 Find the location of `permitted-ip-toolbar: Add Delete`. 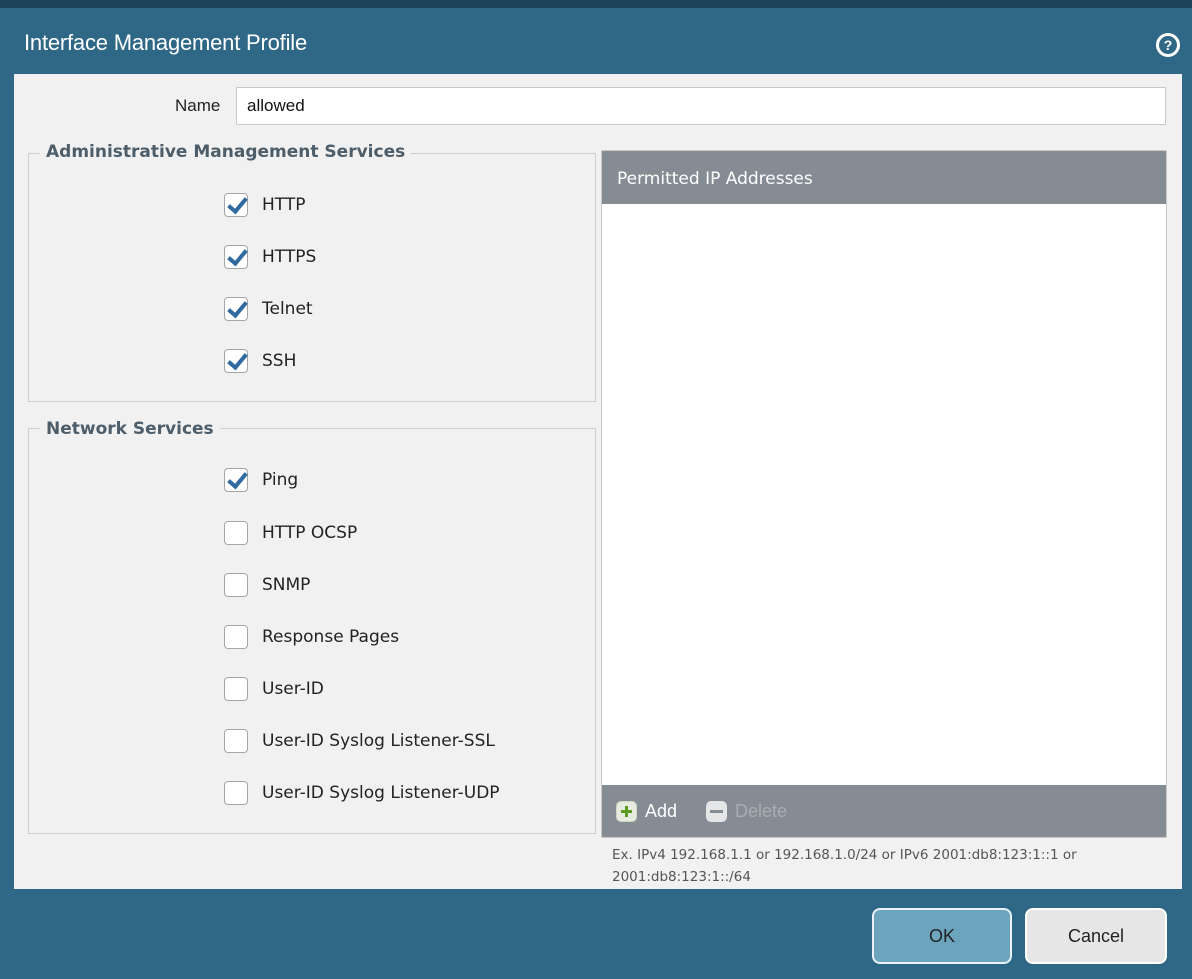

permitted-ip-toolbar: Add Delete is located at coordinates (884, 811).